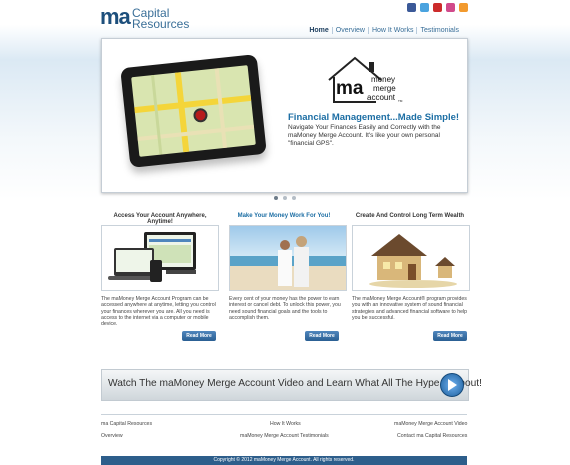 The image size is (570, 465). I want to click on footer-link-how-it-works: How It Works, so click(285, 424).